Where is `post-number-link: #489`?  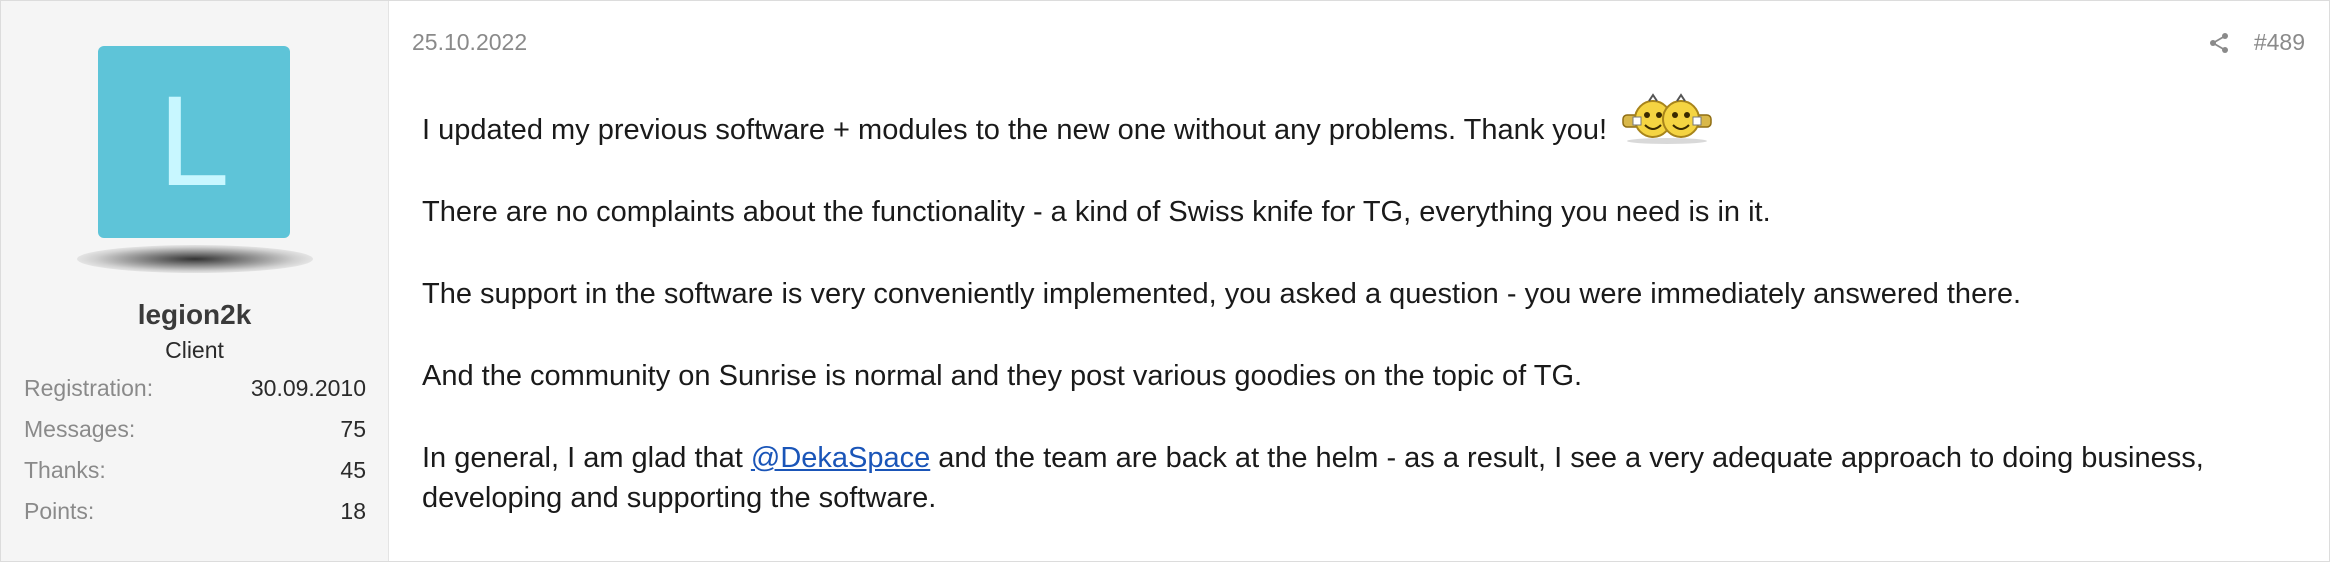 post-number-link: #489 is located at coordinates (2279, 42).